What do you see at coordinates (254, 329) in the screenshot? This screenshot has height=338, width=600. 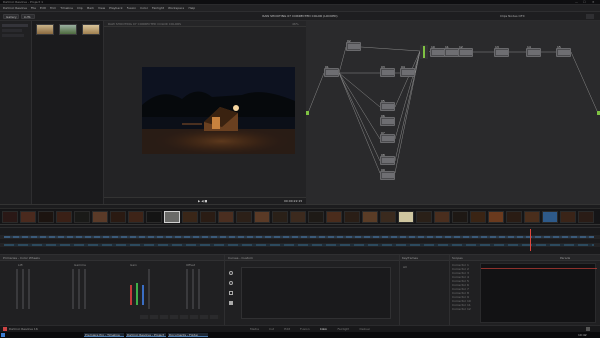 I see `page-tab-media: Media` at bounding box center [254, 329].